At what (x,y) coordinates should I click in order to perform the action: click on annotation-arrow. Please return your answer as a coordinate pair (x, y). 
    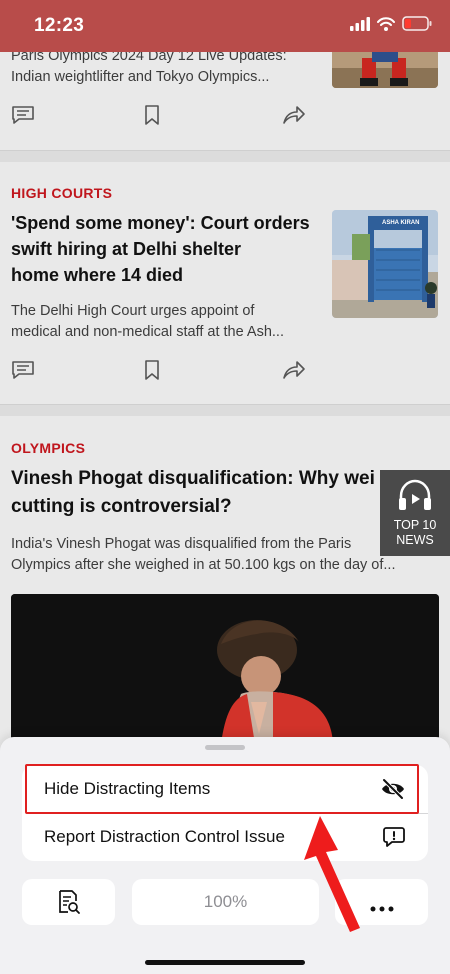
    Looking at the image, I should click on (332, 874).